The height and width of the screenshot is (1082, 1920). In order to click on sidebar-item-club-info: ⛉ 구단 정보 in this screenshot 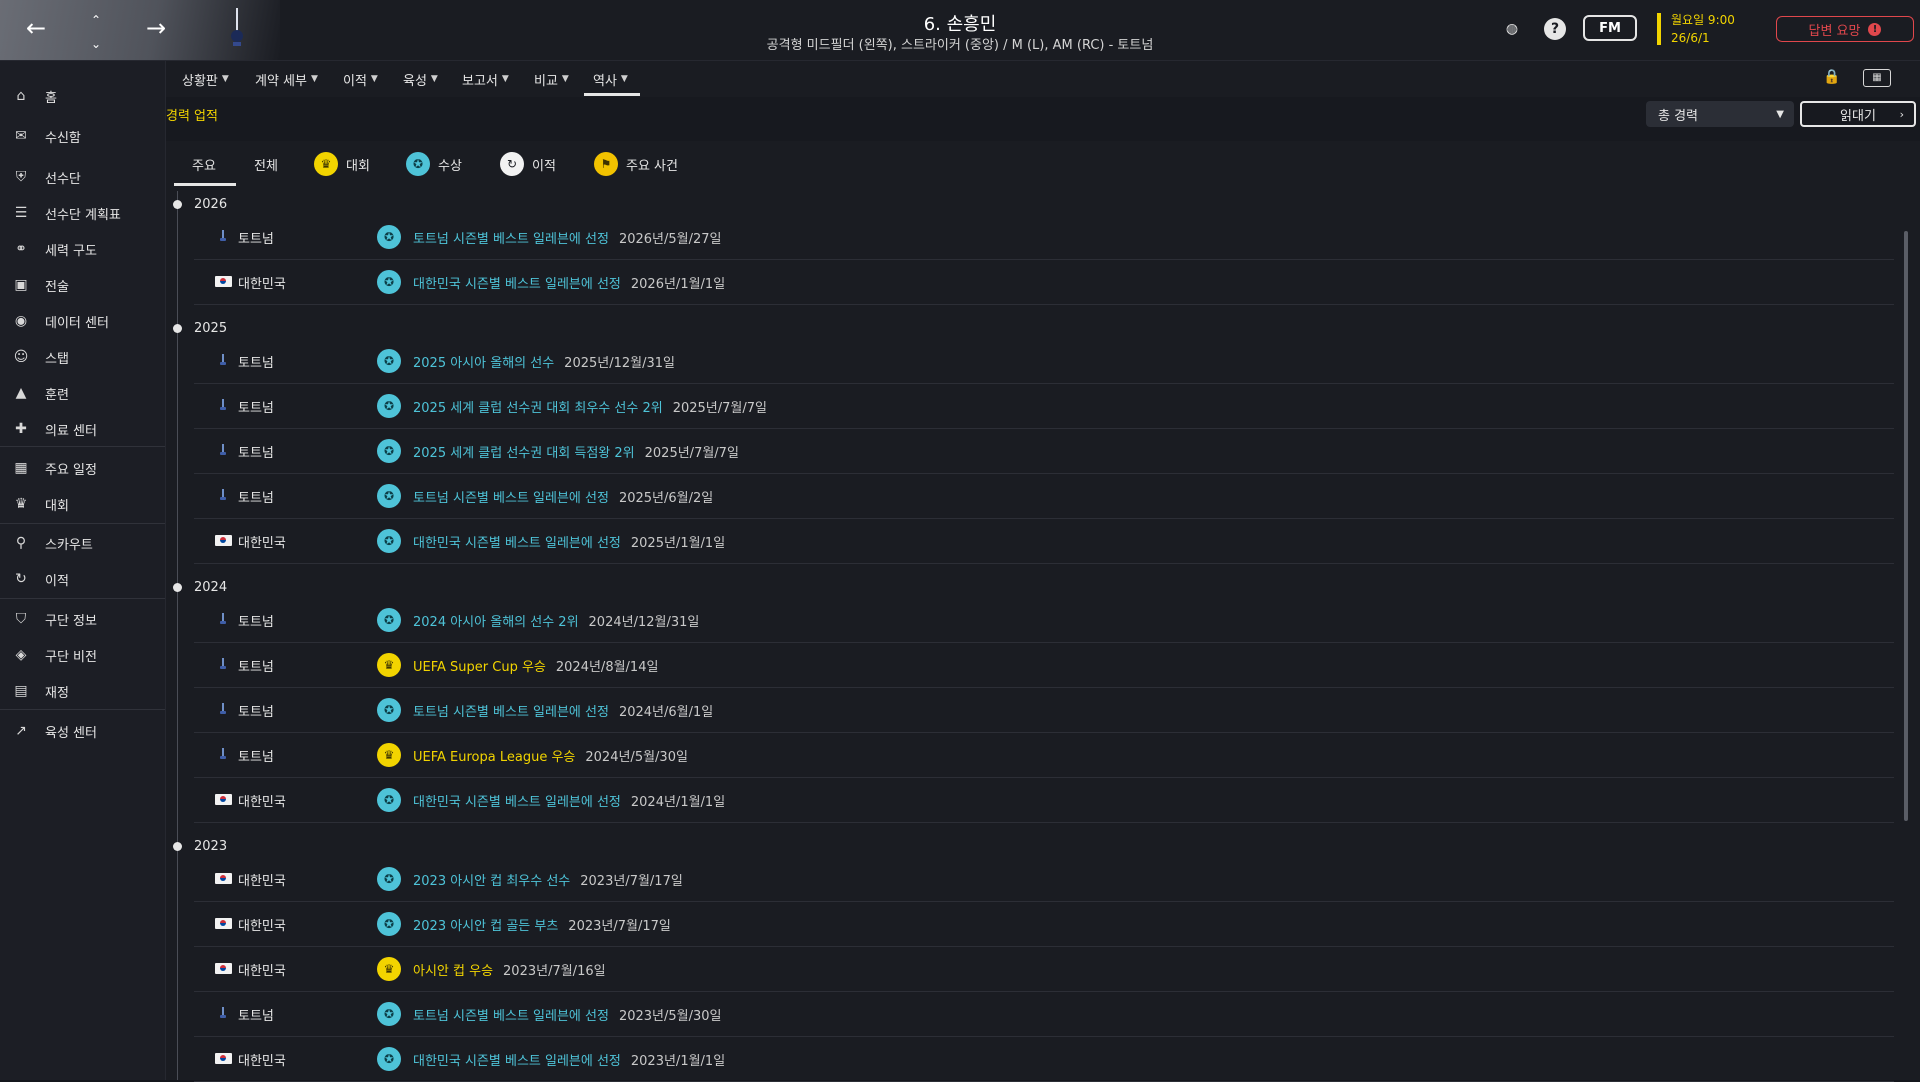, I will do `click(82, 619)`.